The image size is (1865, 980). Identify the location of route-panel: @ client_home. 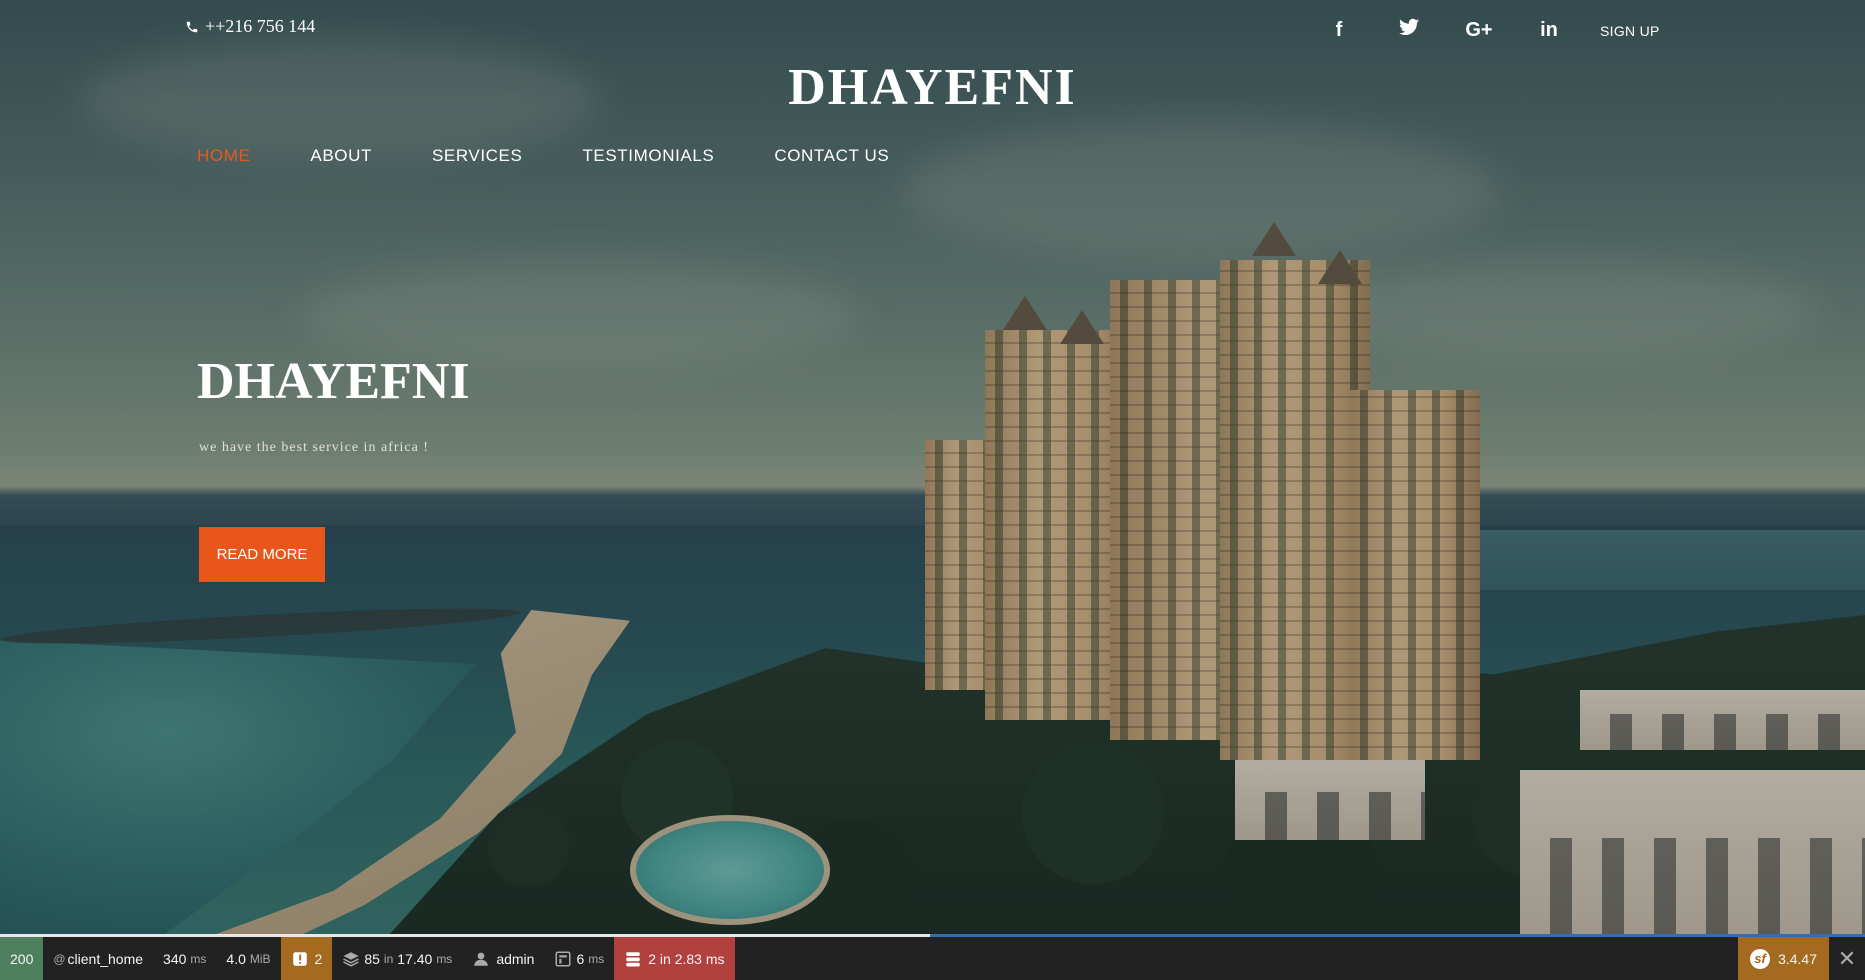
(98, 958).